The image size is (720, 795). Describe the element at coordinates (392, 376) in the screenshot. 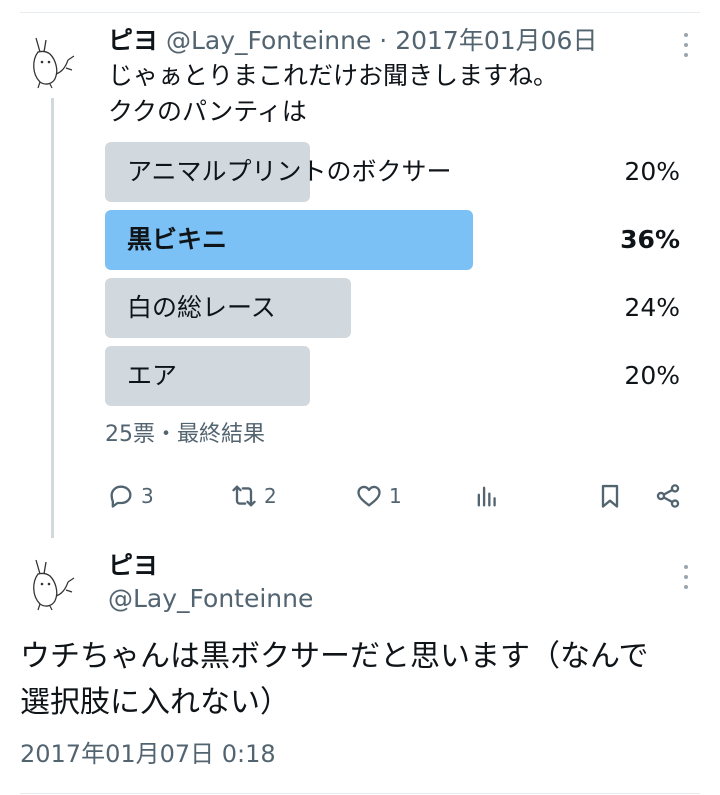

I see `poll-option: エア 20%` at that location.